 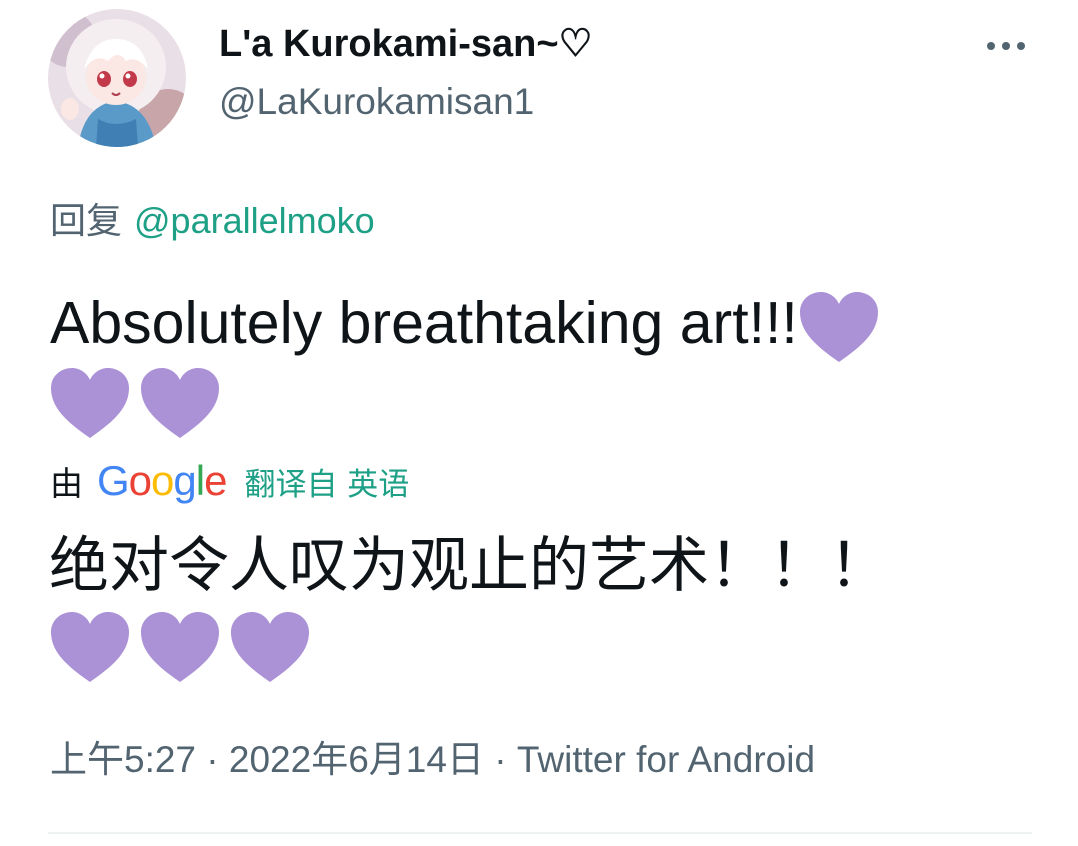 I want to click on avatar, so click(x=117, y=78).